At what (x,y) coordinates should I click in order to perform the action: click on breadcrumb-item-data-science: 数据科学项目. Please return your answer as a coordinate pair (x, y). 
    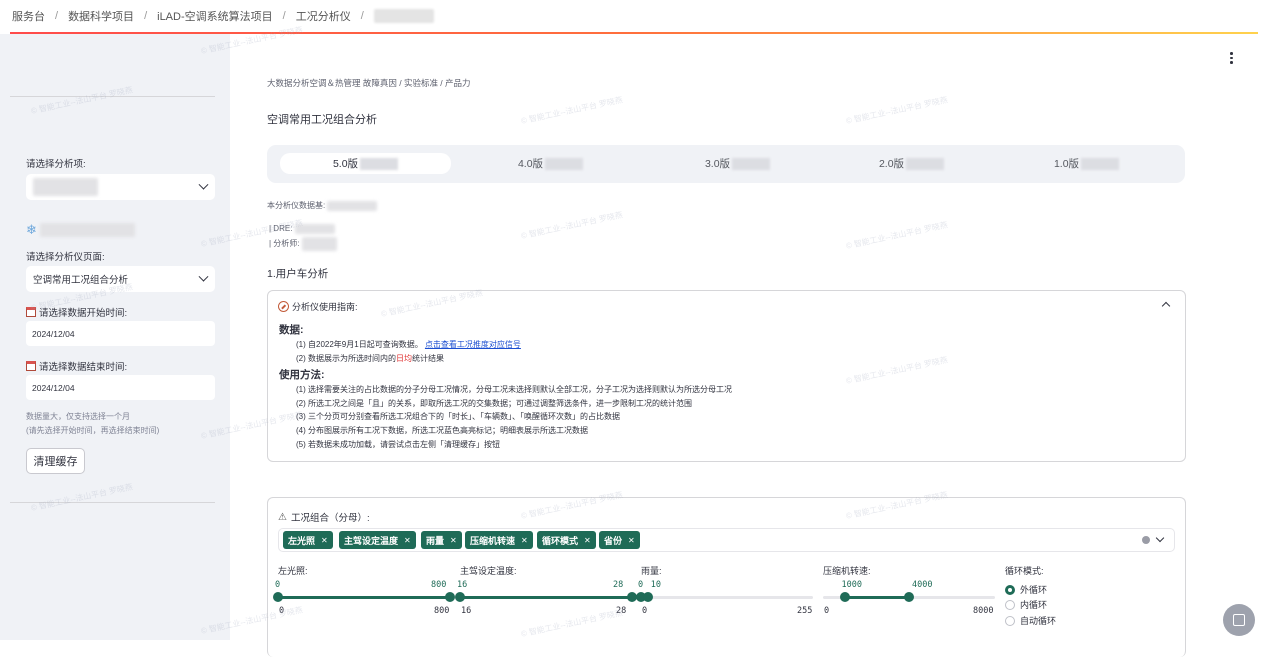
    Looking at the image, I should click on (101, 16).